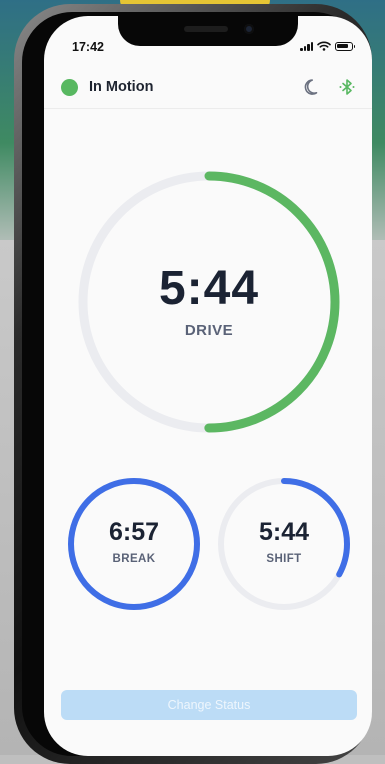 This screenshot has width=385, height=764. I want to click on break-time-value: 6:57, so click(134, 532).